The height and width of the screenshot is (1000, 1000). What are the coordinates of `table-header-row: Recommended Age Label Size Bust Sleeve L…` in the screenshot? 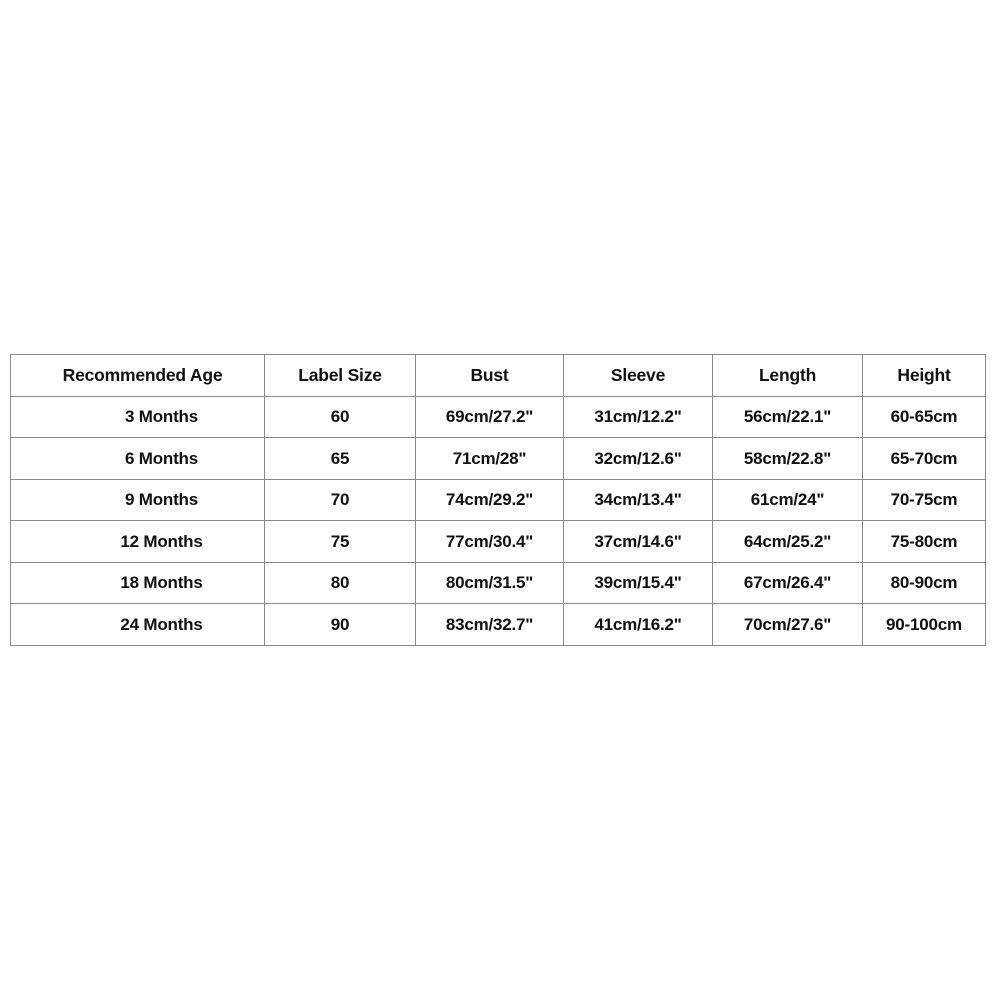 It's located at (498, 375).